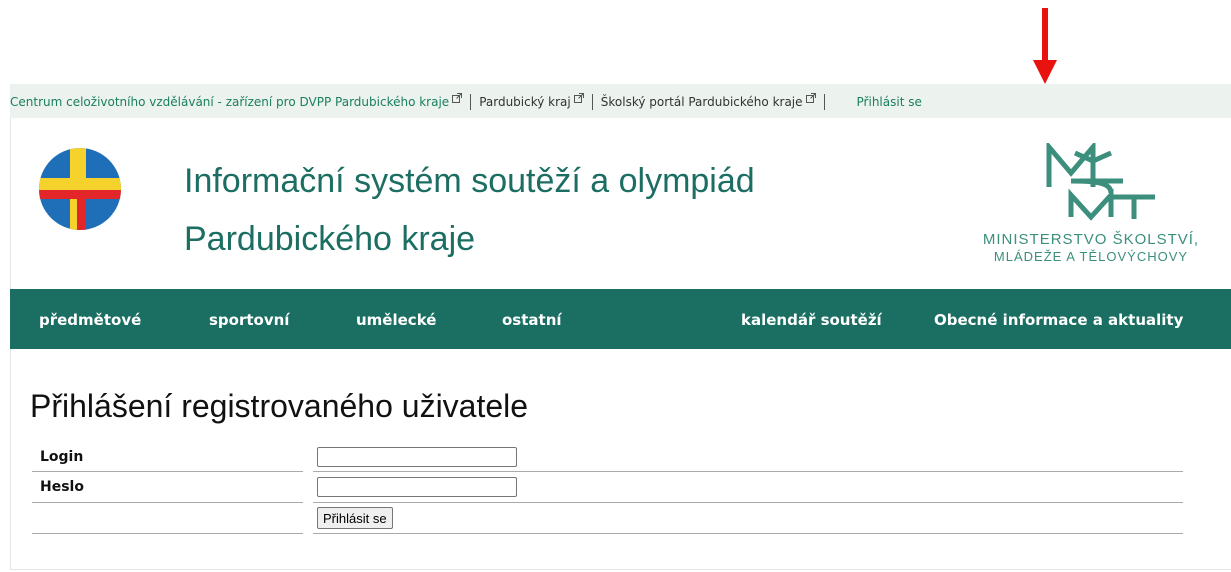  Describe the element at coordinates (80, 189) in the screenshot. I see `region-logo-icon` at that location.